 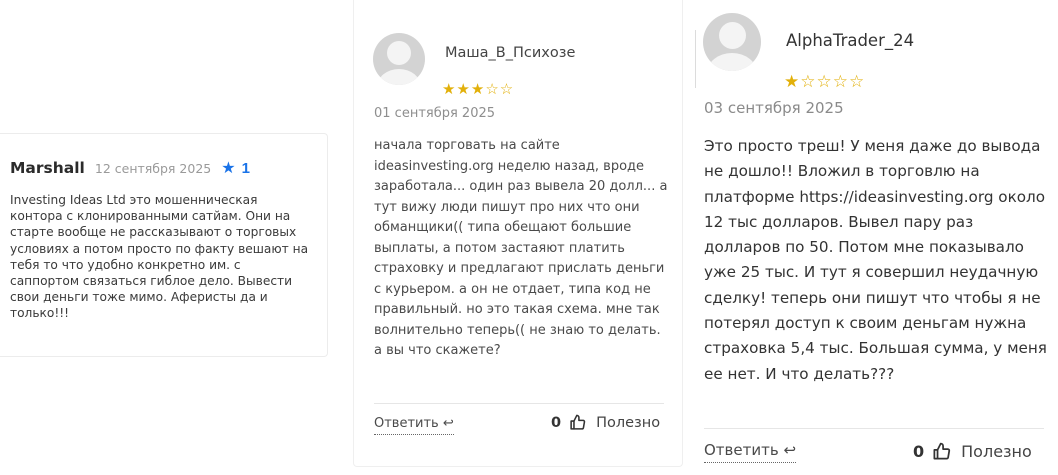 What do you see at coordinates (435, 113) in the screenshot?
I see `review-date: 01 сентября 2025` at bounding box center [435, 113].